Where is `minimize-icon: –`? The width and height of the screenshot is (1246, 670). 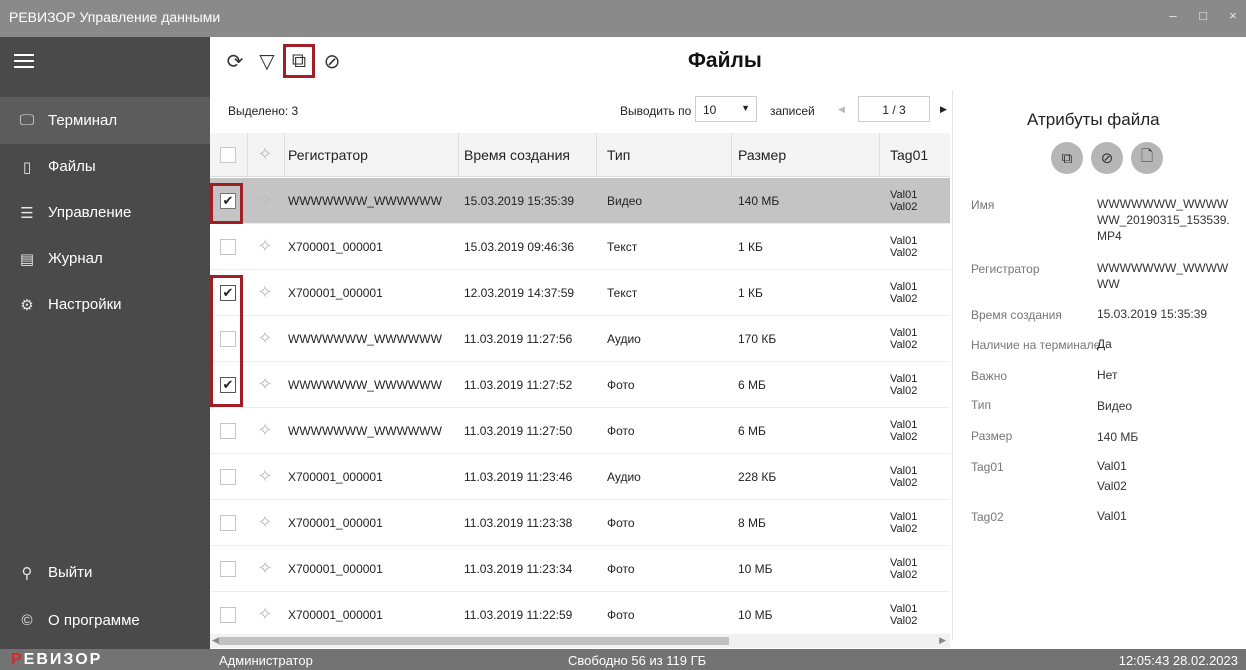 minimize-icon: – is located at coordinates (1173, 15).